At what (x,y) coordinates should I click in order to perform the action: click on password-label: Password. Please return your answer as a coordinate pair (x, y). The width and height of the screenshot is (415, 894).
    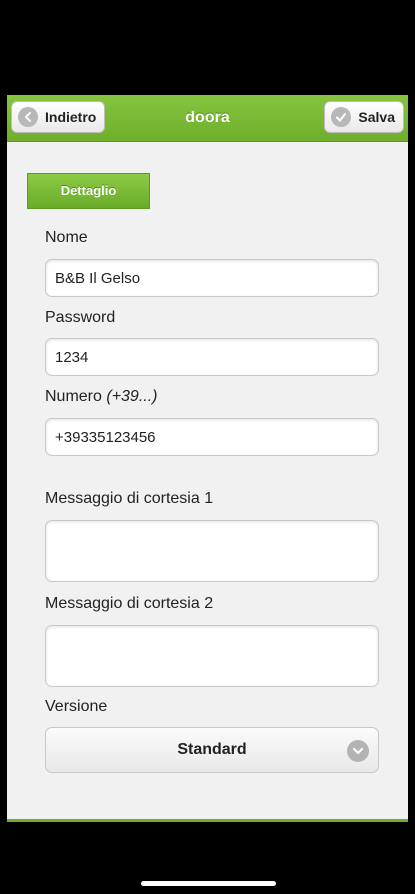
    Looking at the image, I should click on (80, 317).